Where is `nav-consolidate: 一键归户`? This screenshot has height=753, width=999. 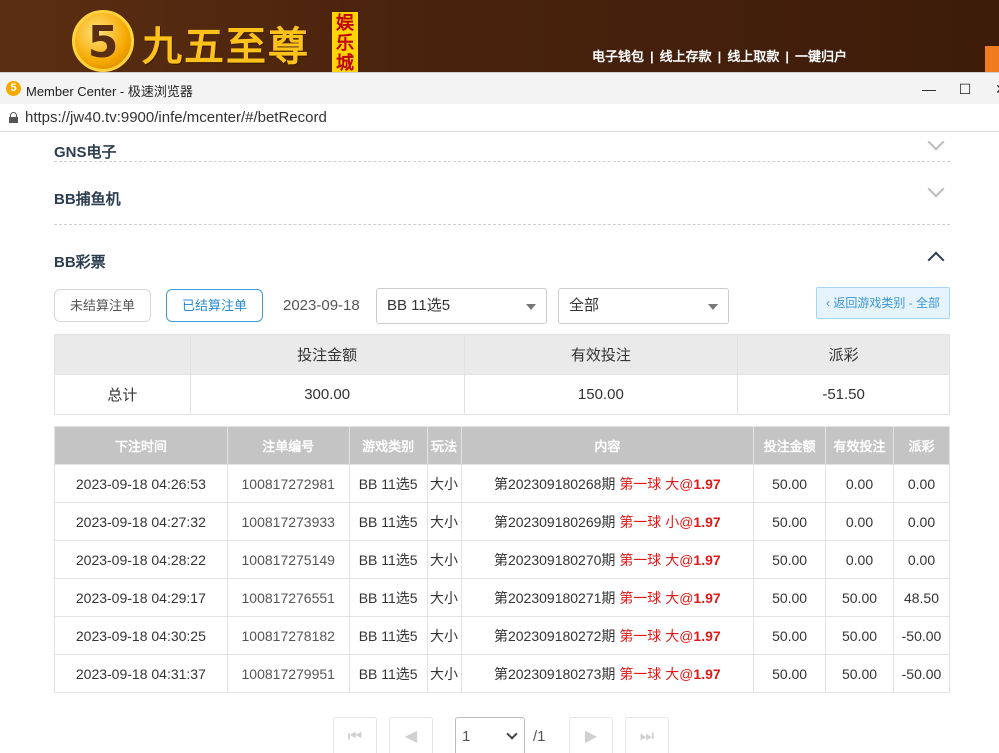
nav-consolidate: 一键归户 is located at coordinates (821, 56).